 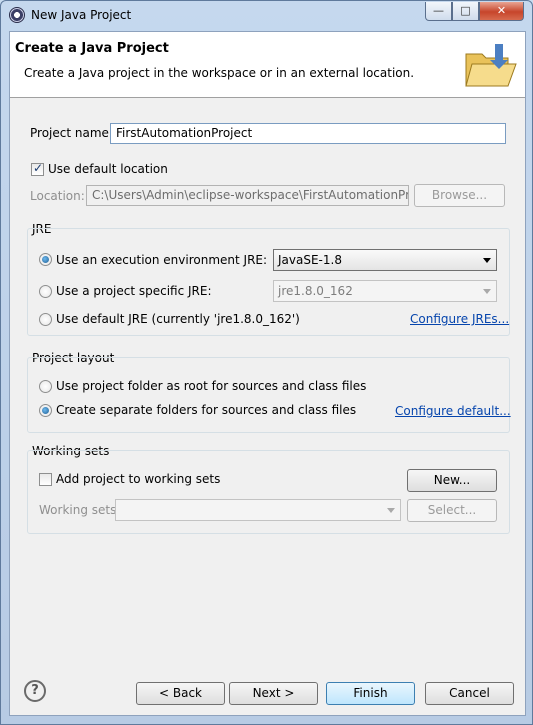 What do you see at coordinates (162, 260) in the screenshot?
I see `jre-execution-environment-label: Use an execution environment JRE:` at bounding box center [162, 260].